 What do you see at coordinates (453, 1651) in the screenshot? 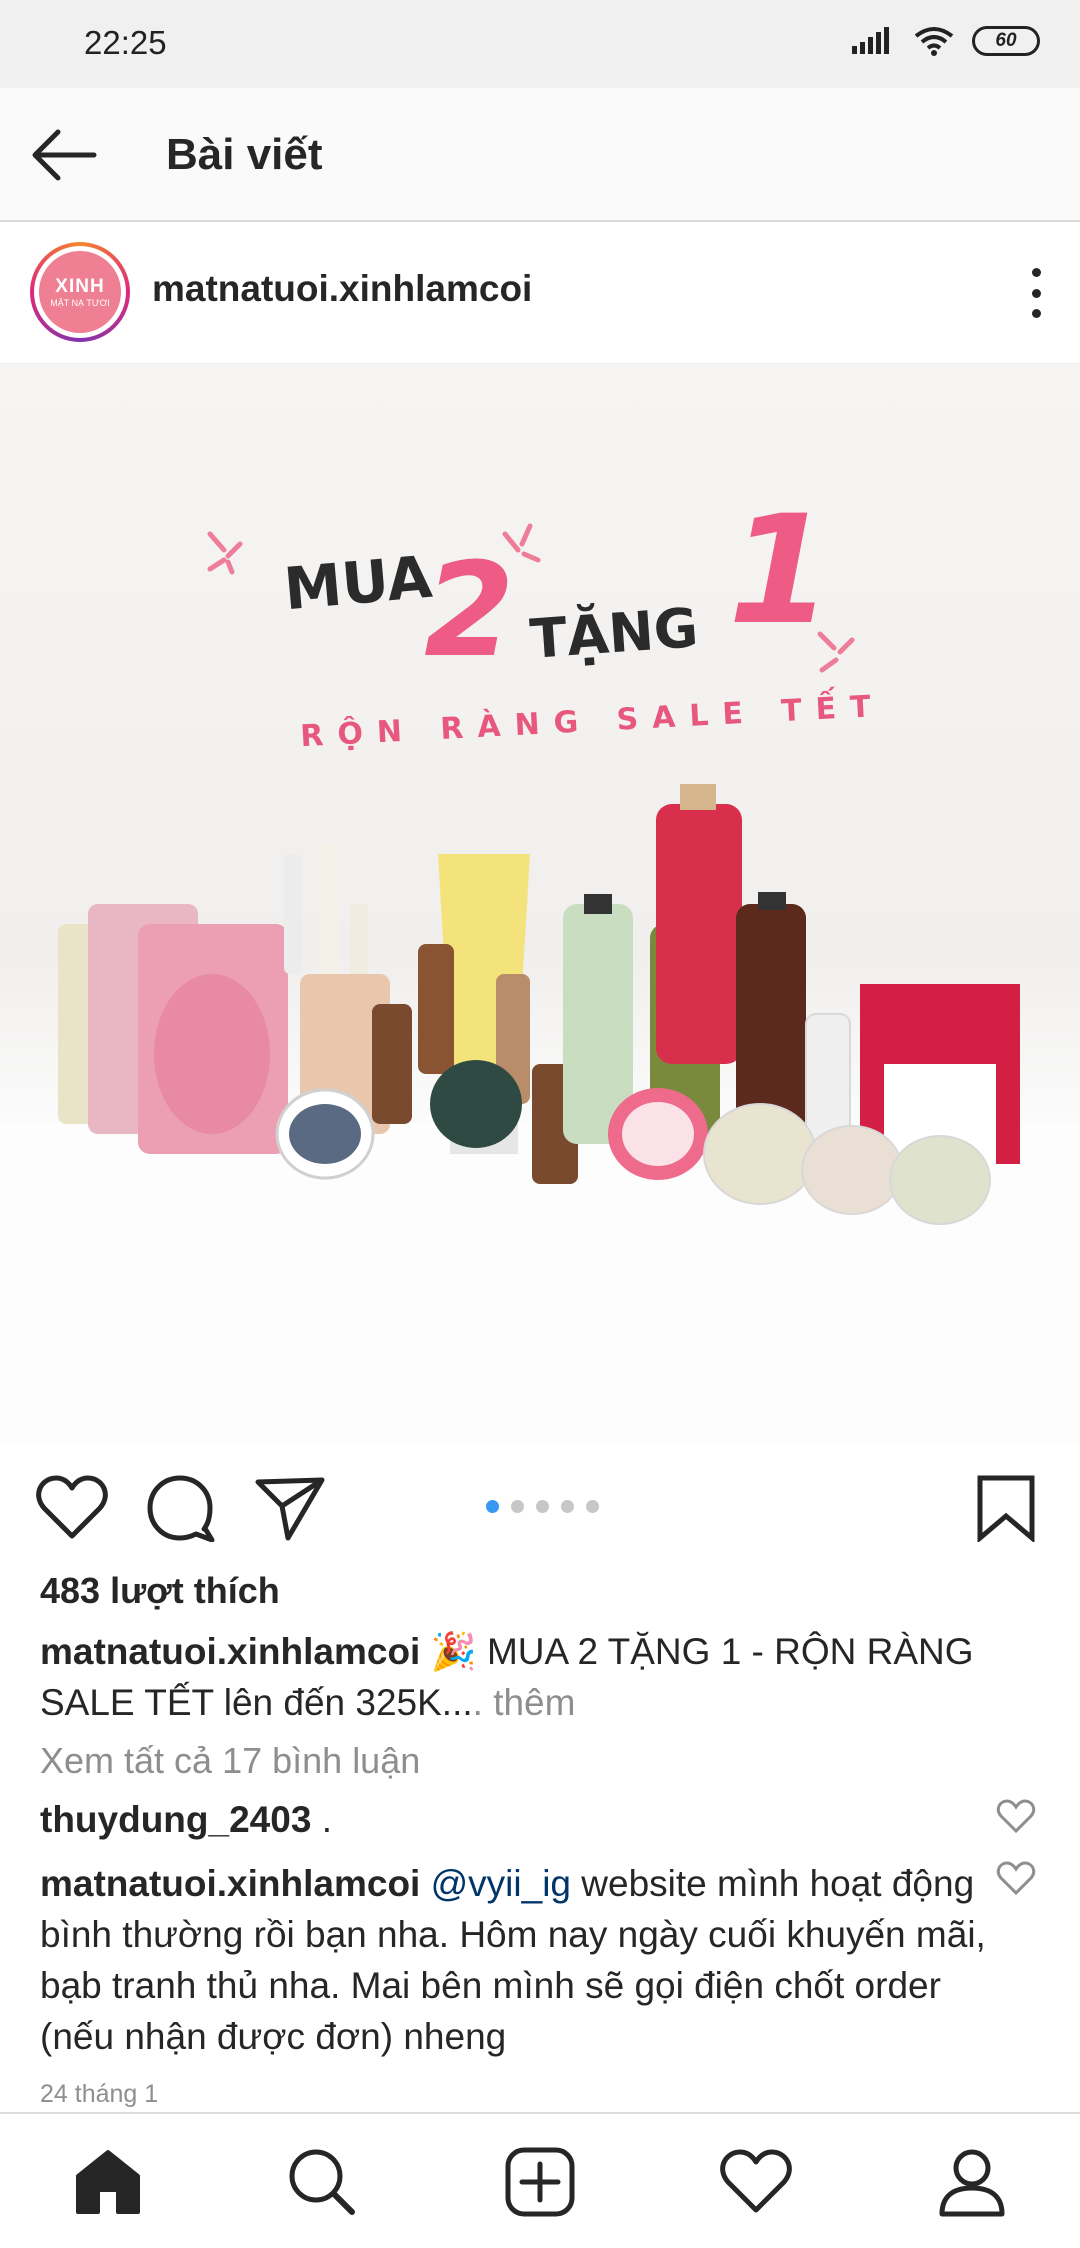
I see `party-emoji: 🎉` at bounding box center [453, 1651].